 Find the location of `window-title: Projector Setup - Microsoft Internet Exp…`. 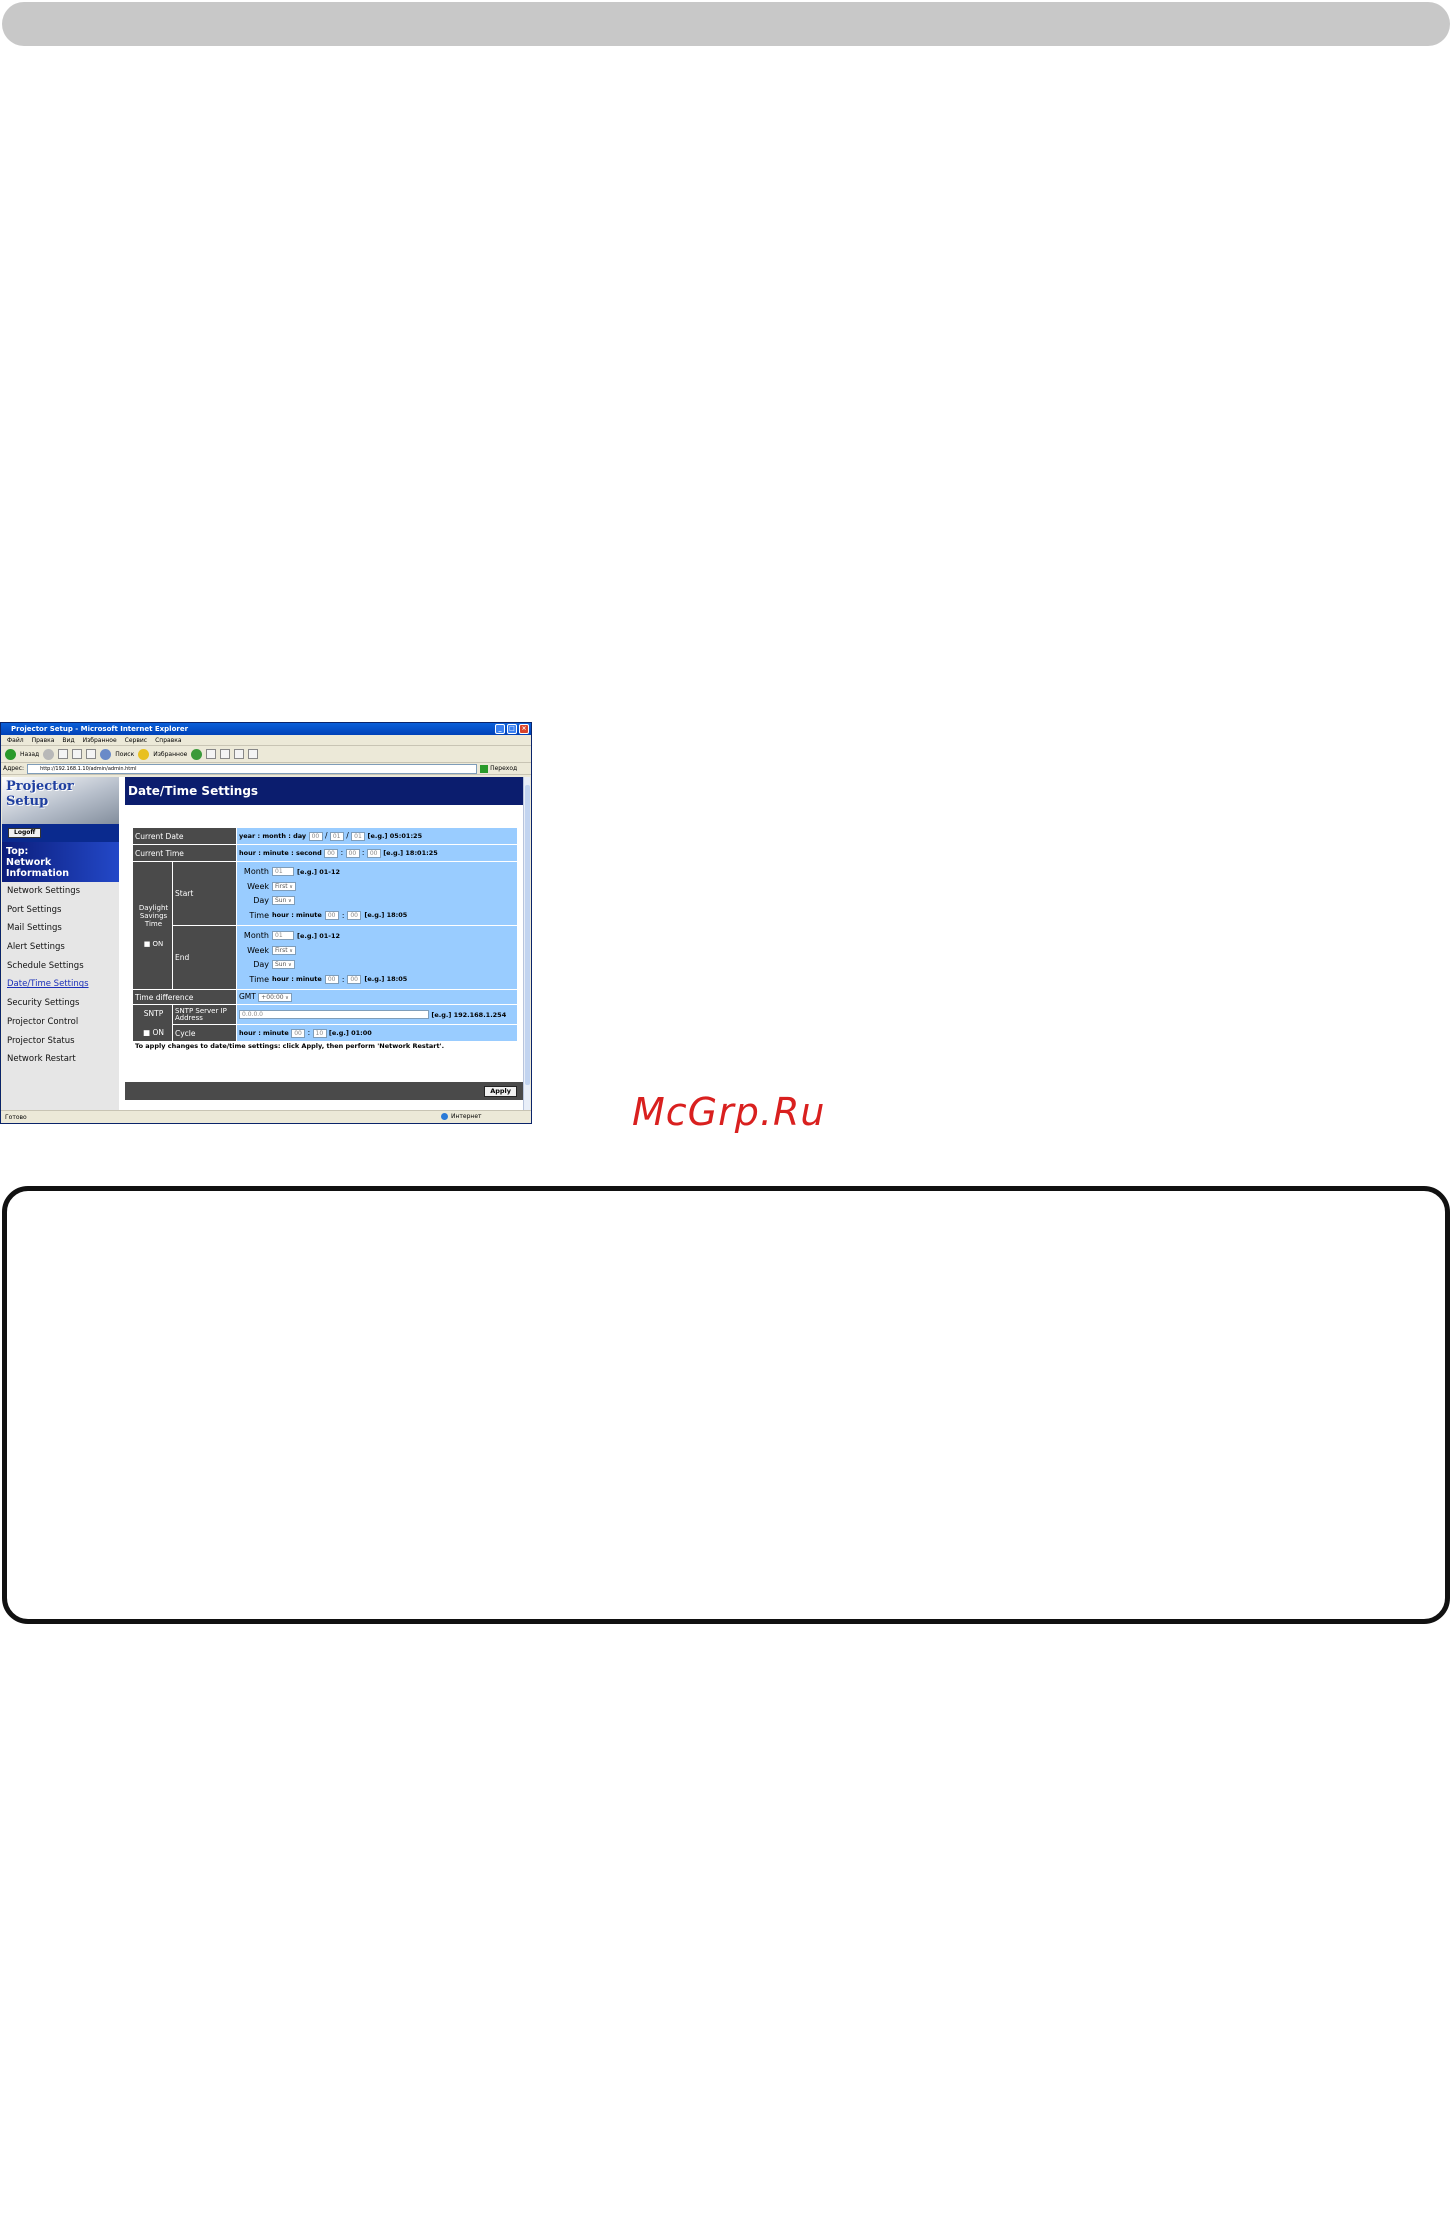

window-title: Projector Setup - Microsoft Internet Exp… is located at coordinates (100, 729).